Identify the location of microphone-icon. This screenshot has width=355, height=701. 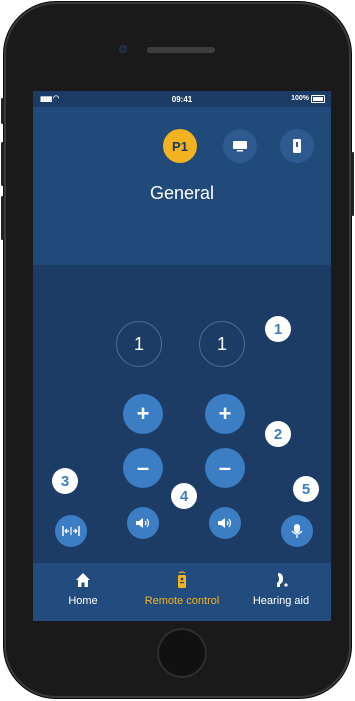
(297, 531).